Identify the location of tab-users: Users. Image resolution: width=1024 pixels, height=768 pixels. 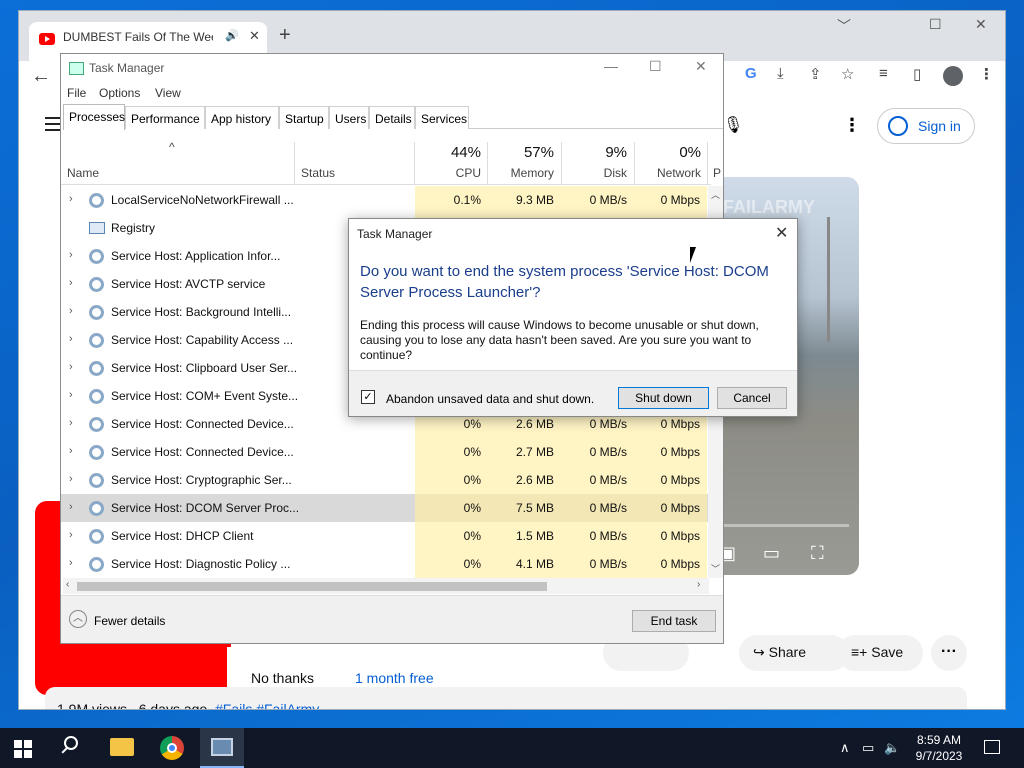
(349, 117).